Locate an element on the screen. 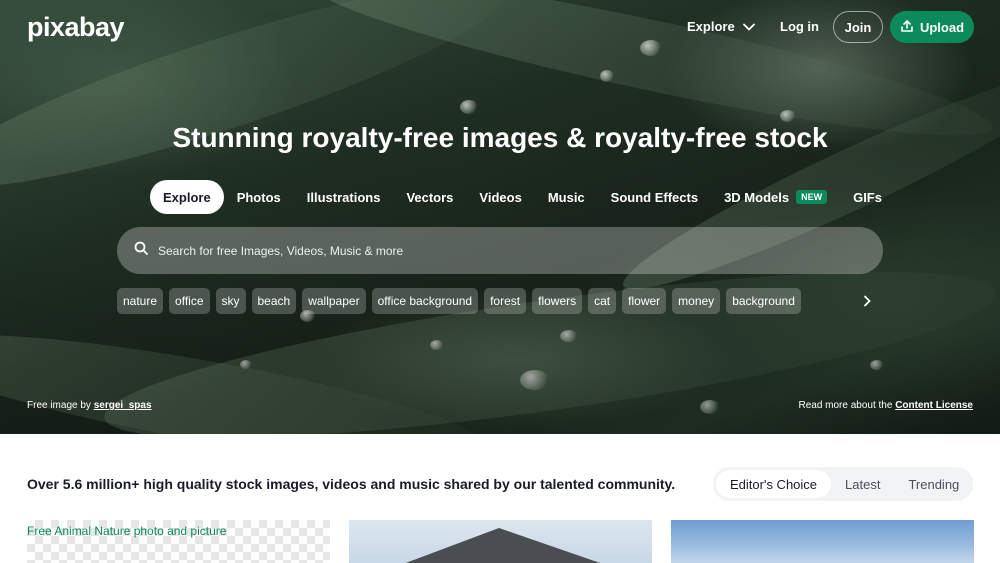  sort-trending: Trending is located at coordinates (933, 484).